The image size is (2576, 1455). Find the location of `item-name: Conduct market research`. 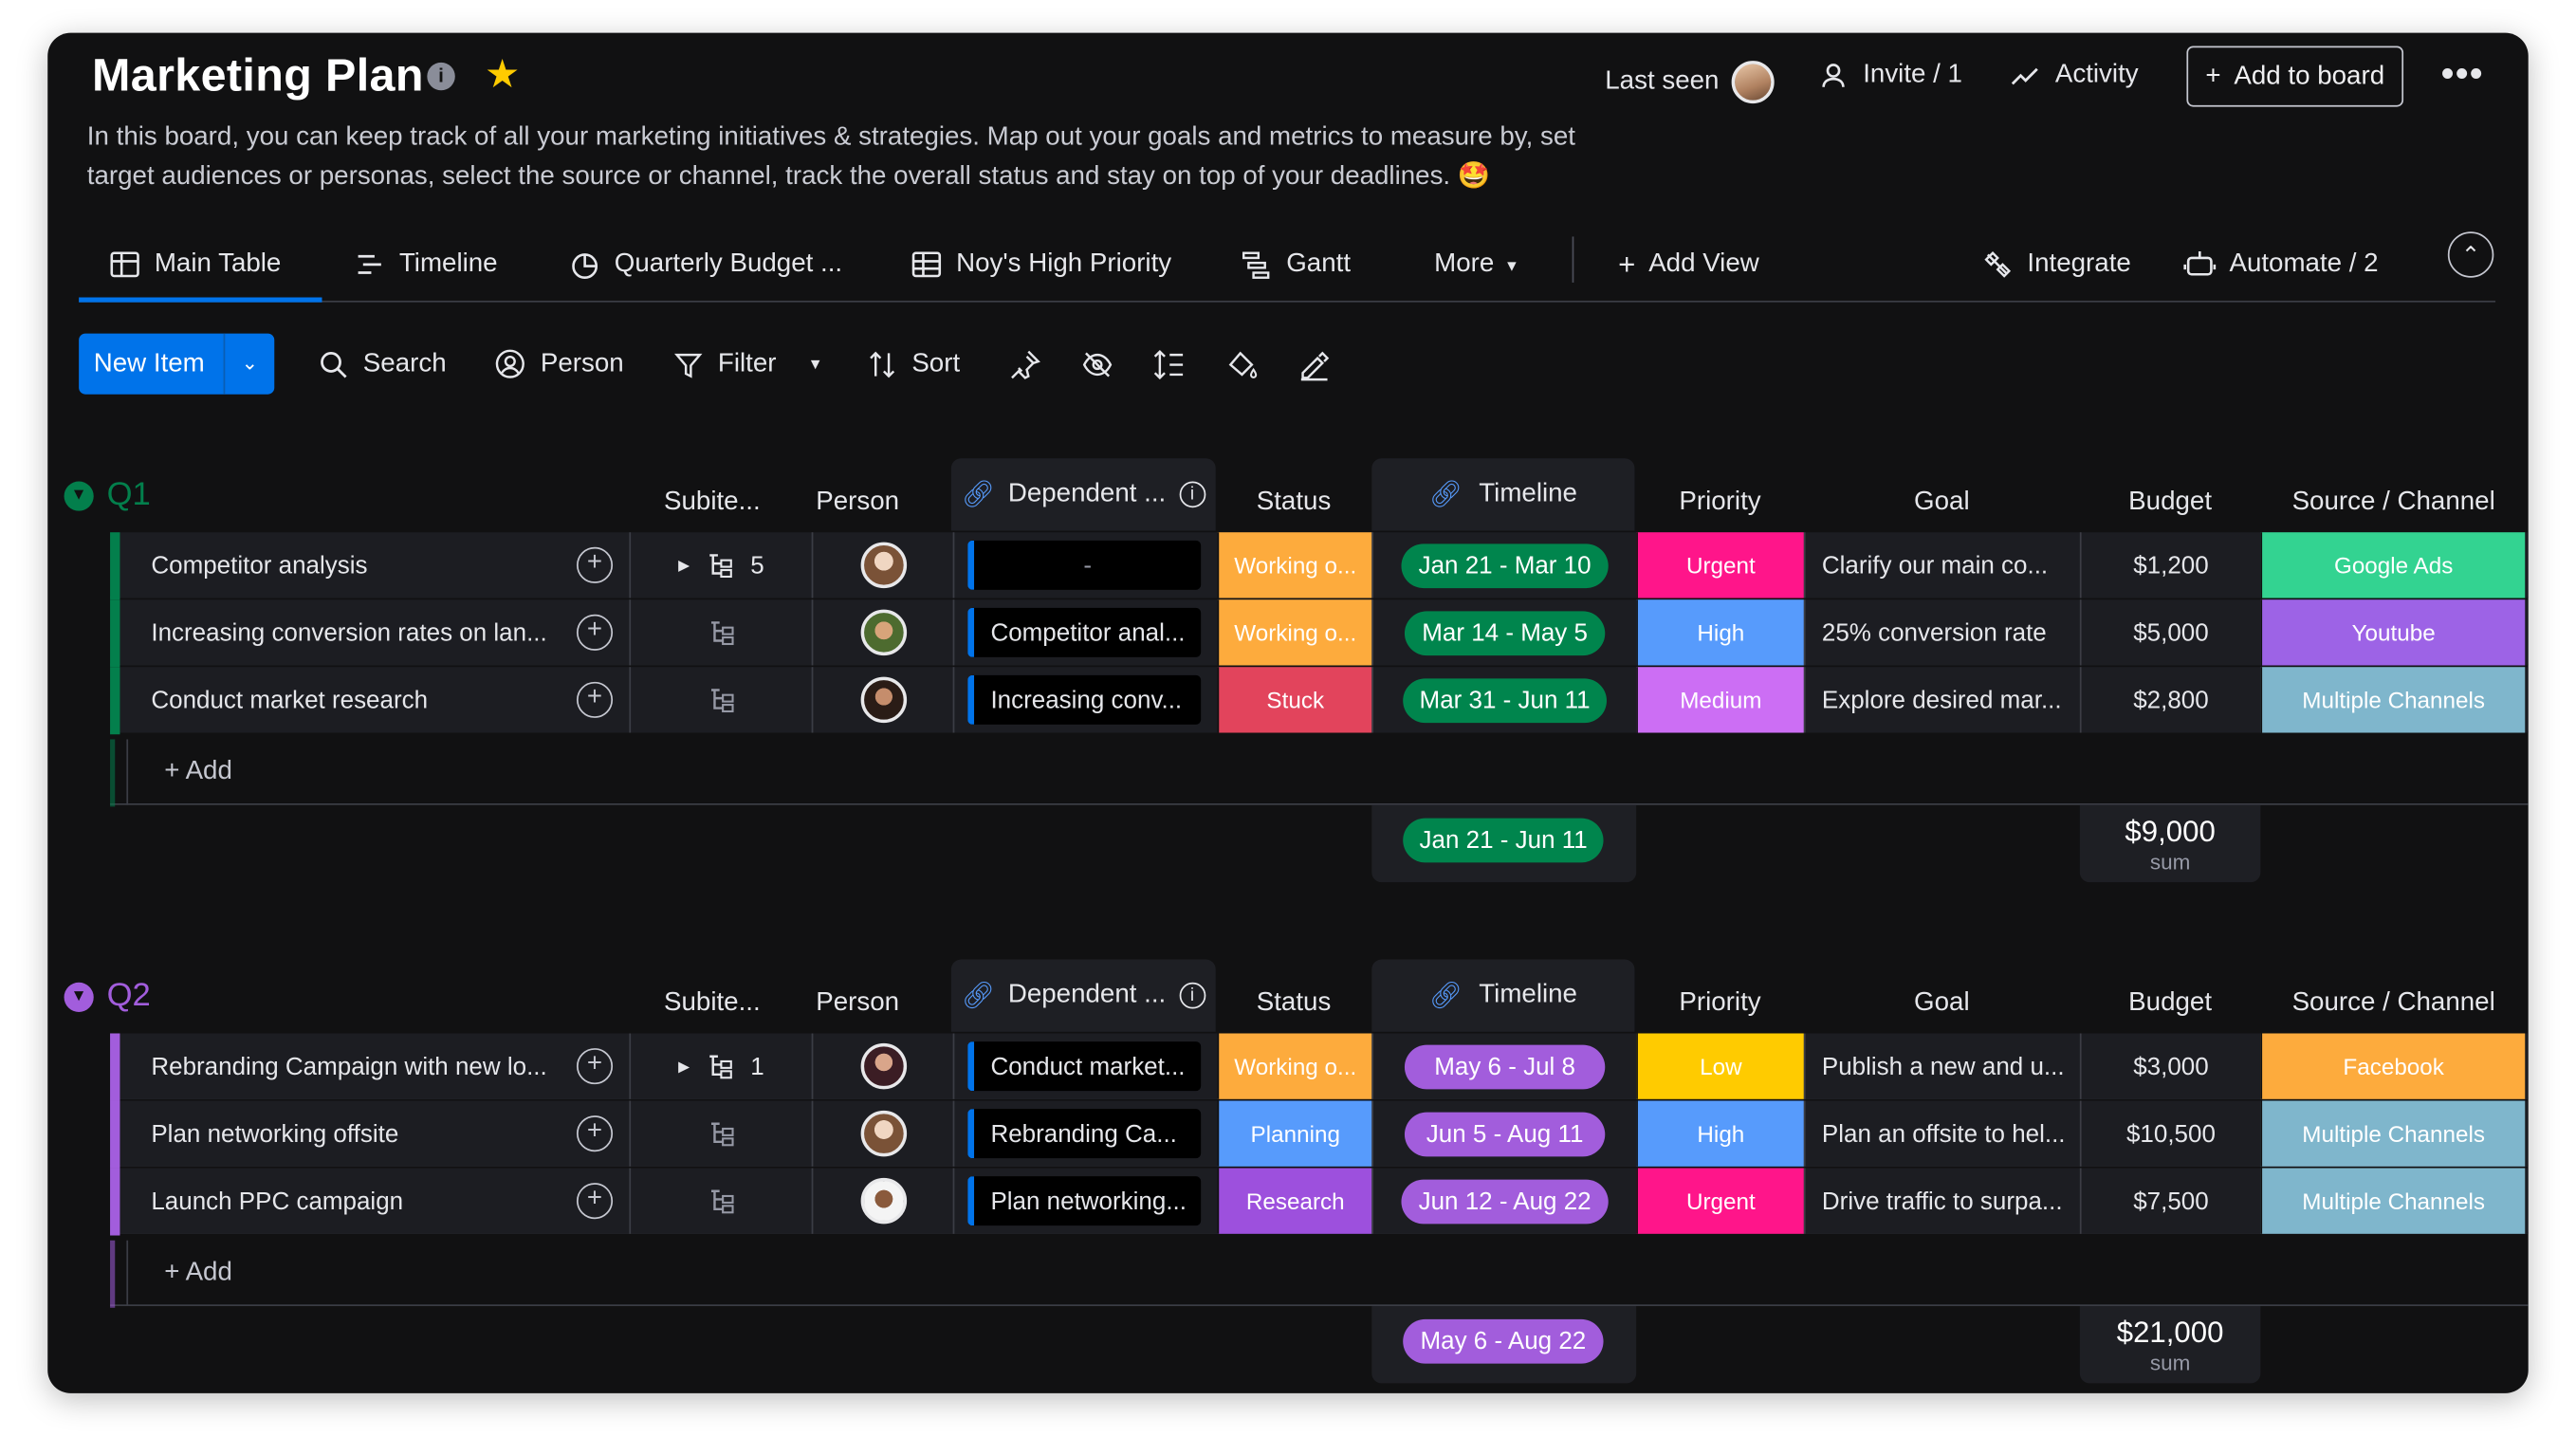

item-name: Conduct market research is located at coordinates (355, 699).